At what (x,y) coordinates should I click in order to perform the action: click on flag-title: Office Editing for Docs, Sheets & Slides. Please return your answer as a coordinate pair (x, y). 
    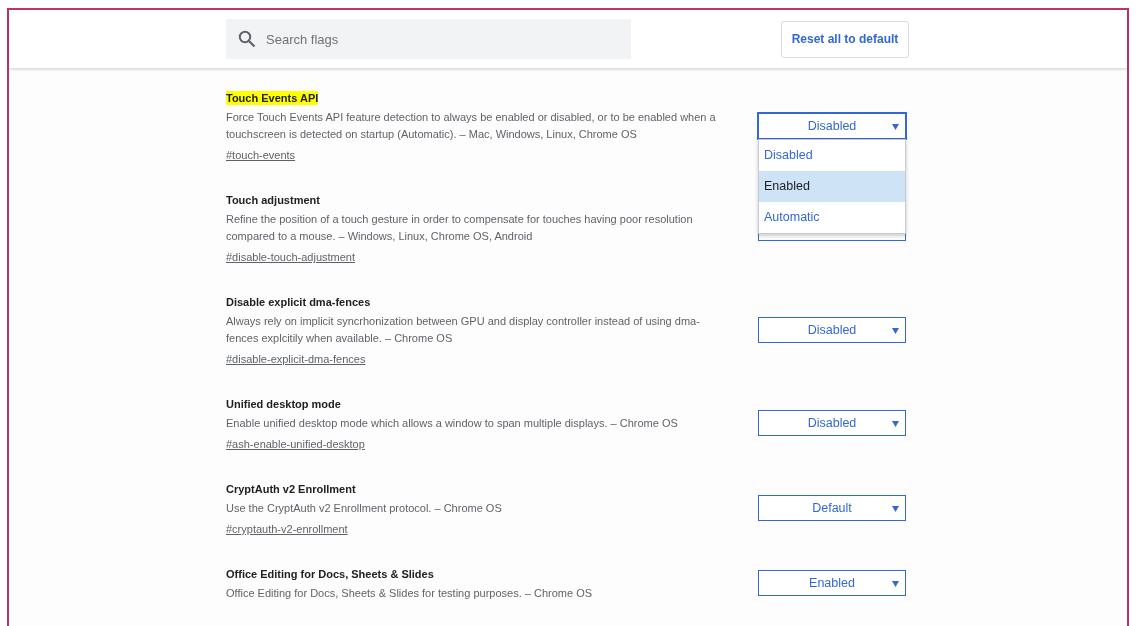
    Looking at the image, I should click on (330, 574).